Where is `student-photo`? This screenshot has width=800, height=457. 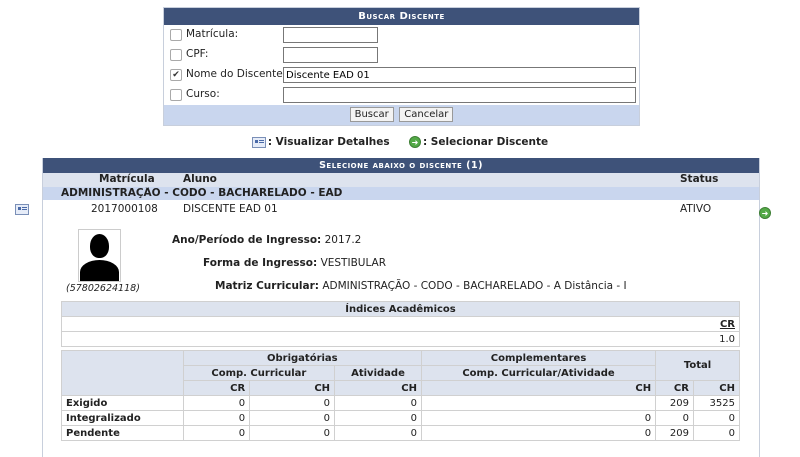
student-photo is located at coordinates (99, 255).